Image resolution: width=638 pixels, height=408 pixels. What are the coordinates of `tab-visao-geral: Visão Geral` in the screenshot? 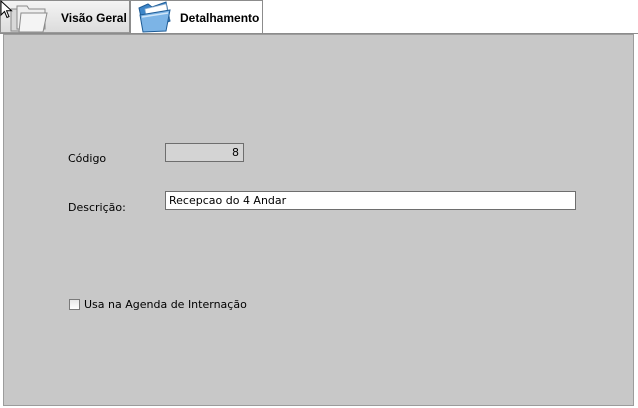 It's located at (65, 16).